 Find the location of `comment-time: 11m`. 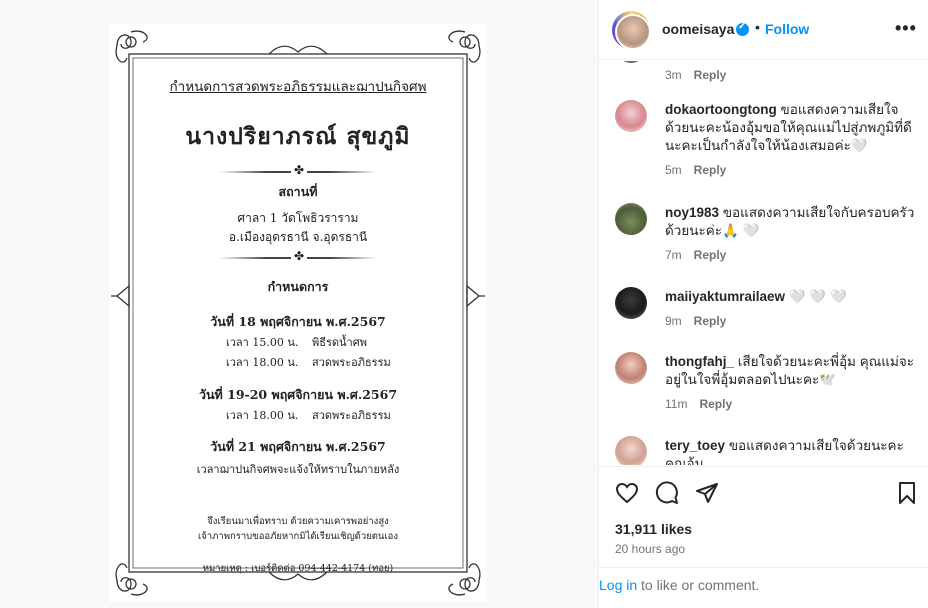

comment-time: 11m is located at coordinates (676, 404).